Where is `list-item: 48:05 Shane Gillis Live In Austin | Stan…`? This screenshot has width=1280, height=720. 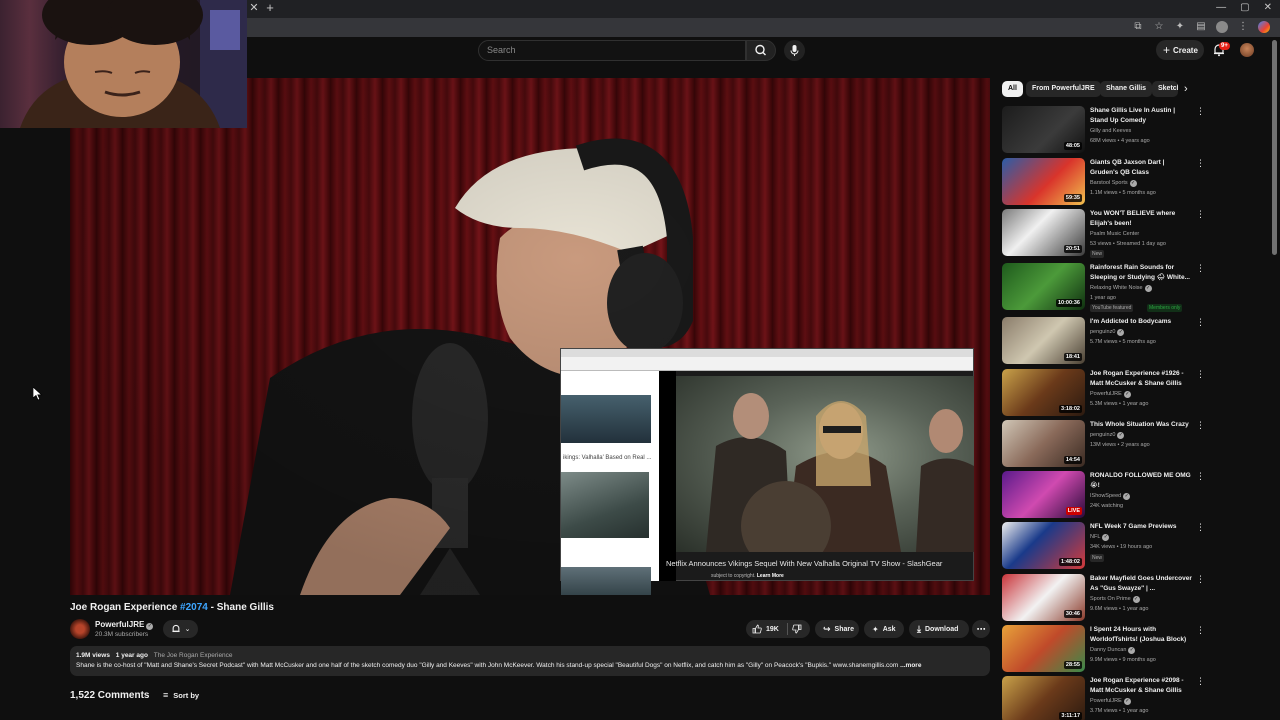
list-item: 48:05 Shane Gillis Live In Austin | Stan… is located at coordinates (1103, 130).